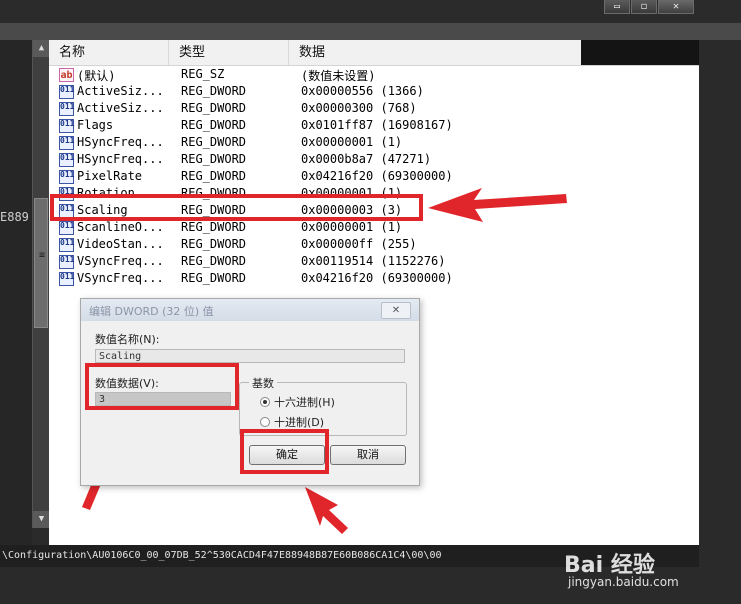 The image size is (741, 604). I want to click on table-row: 011 ScanlineO... REG_DWORD 0x00000001 (1), so click(315, 228).